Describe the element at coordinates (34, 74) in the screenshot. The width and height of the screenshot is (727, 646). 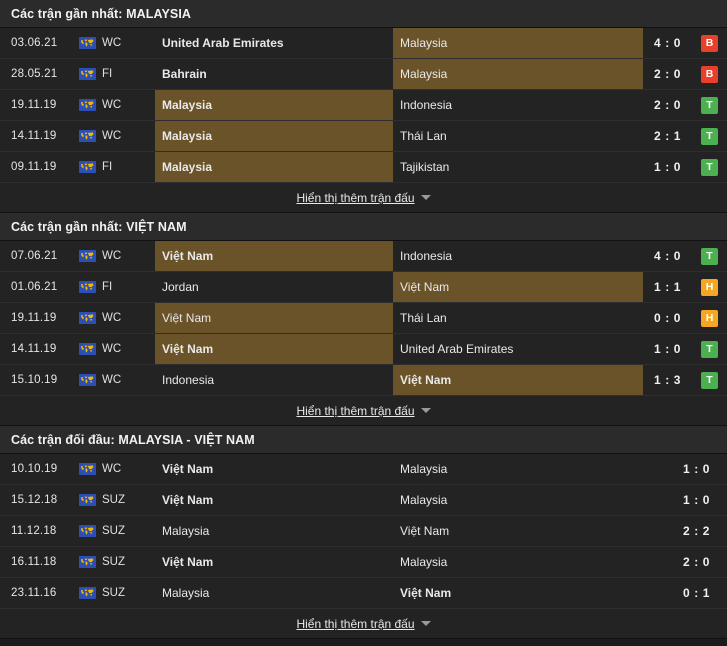
I see `match-date: 28.05.21` at that location.